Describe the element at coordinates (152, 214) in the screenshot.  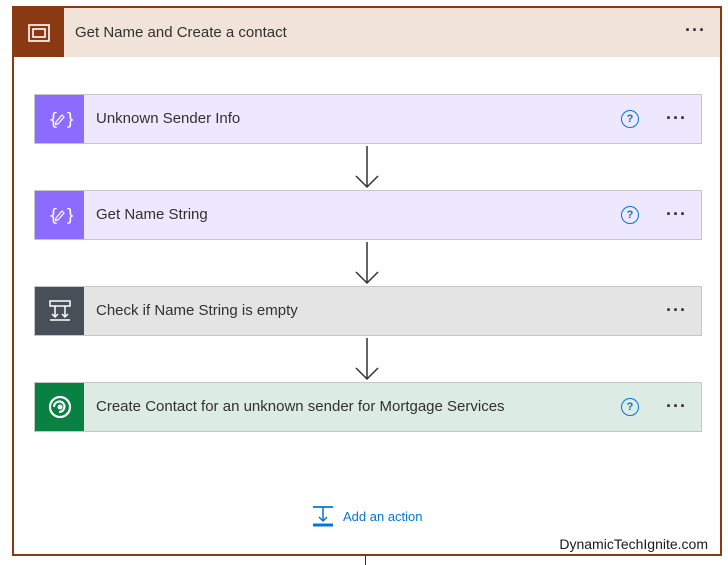
I see `action-title: Get Name String` at that location.